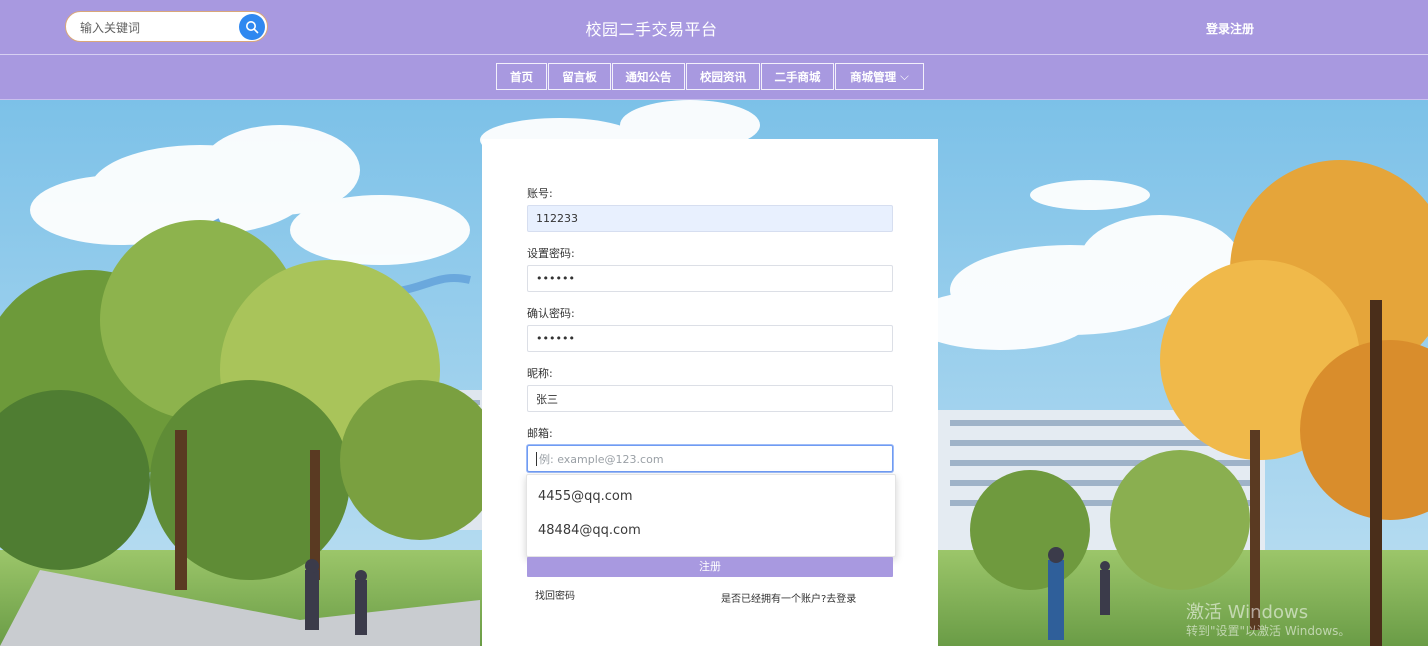  Describe the element at coordinates (1247, 612) in the screenshot. I see `windows-activation-watermark-title: 激活 Windows` at that location.